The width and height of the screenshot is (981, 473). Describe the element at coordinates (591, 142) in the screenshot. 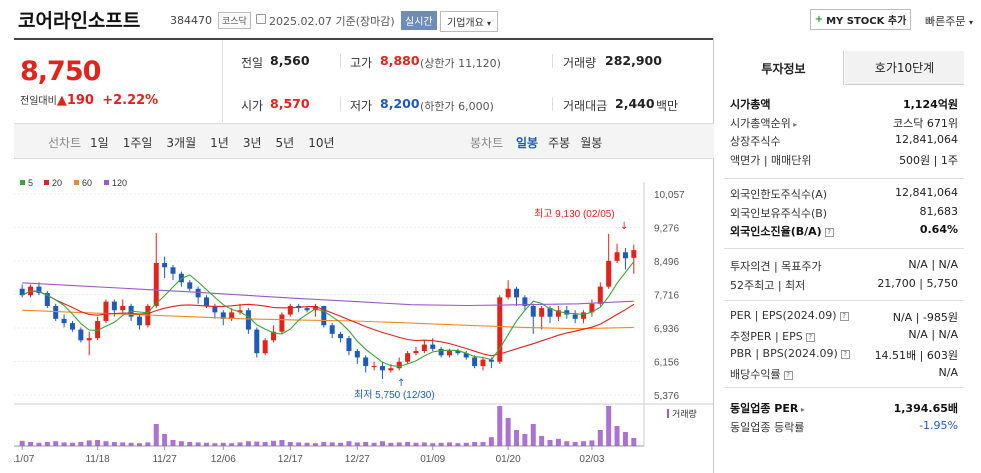

I see `tab-candle-2: 월봉` at that location.